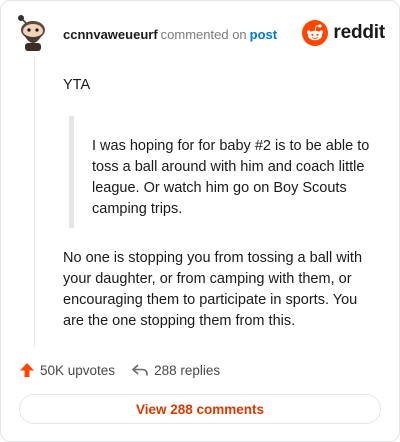 The image size is (400, 442). I want to click on username: ccnnvaweueurf, so click(110, 34).